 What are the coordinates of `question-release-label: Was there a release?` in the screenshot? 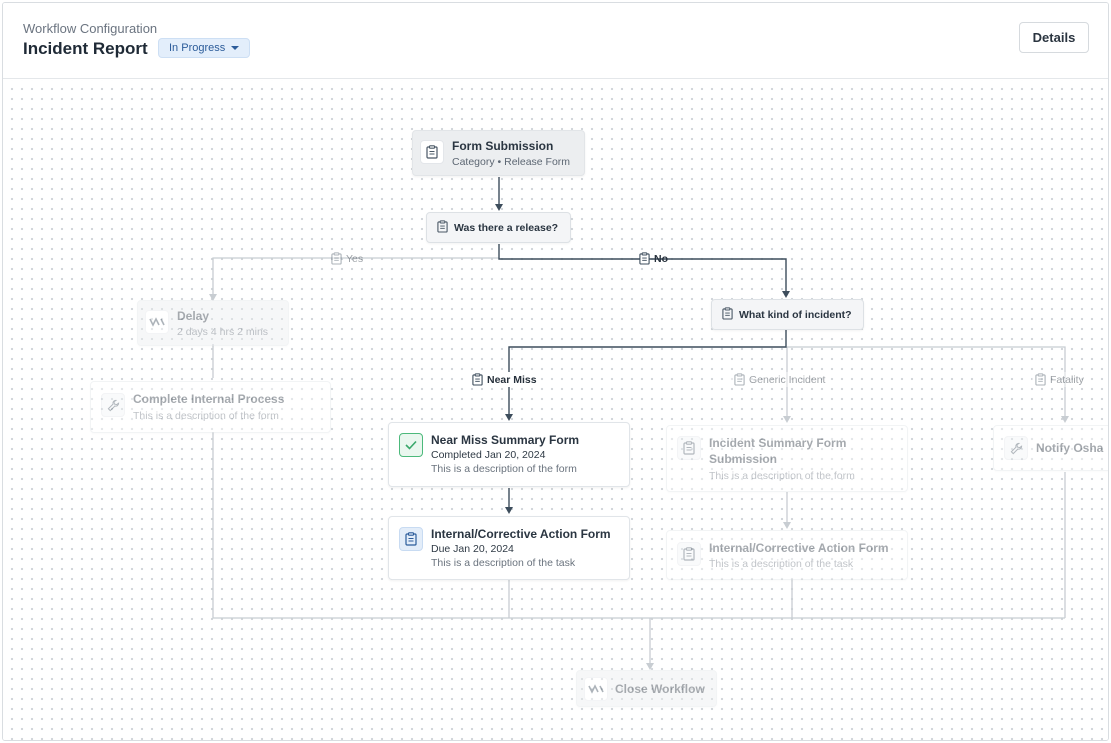 It's located at (506, 227).